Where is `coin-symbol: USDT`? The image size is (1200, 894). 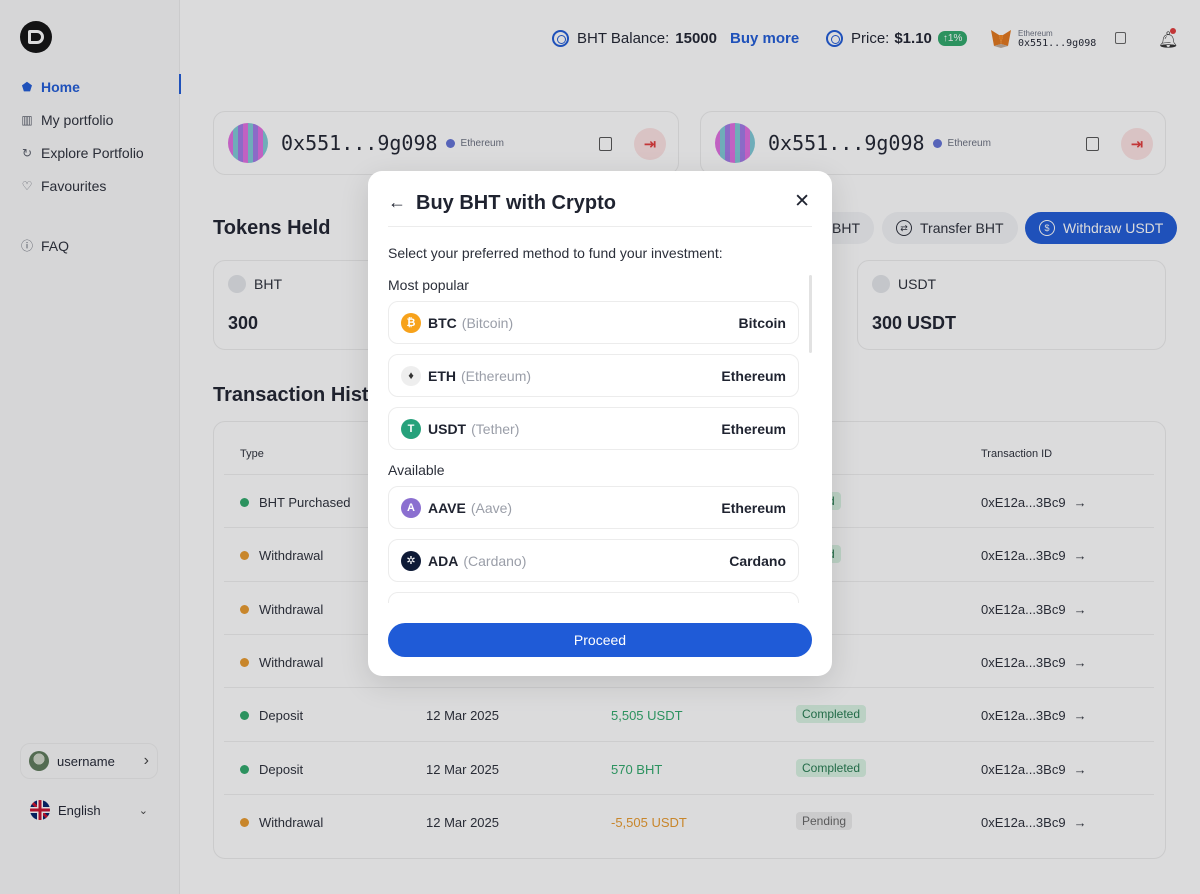 coin-symbol: USDT is located at coordinates (447, 428).